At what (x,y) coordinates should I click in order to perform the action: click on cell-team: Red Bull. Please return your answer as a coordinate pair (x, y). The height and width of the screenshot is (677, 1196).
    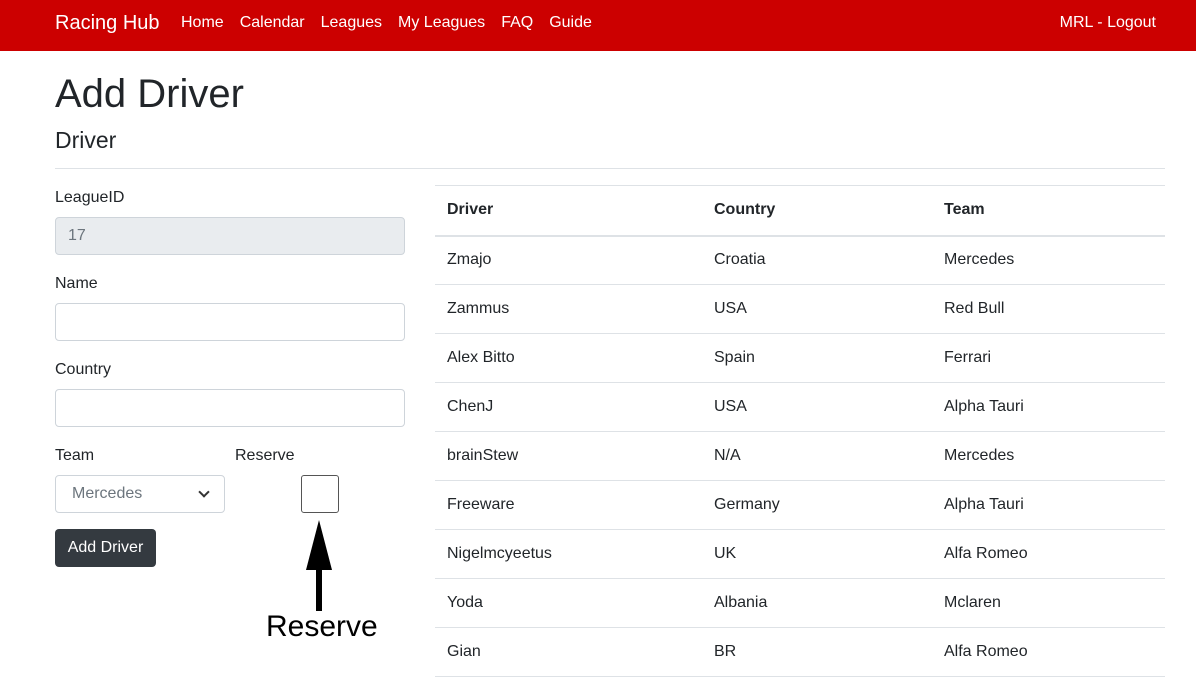
    Looking at the image, I should click on (1048, 309).